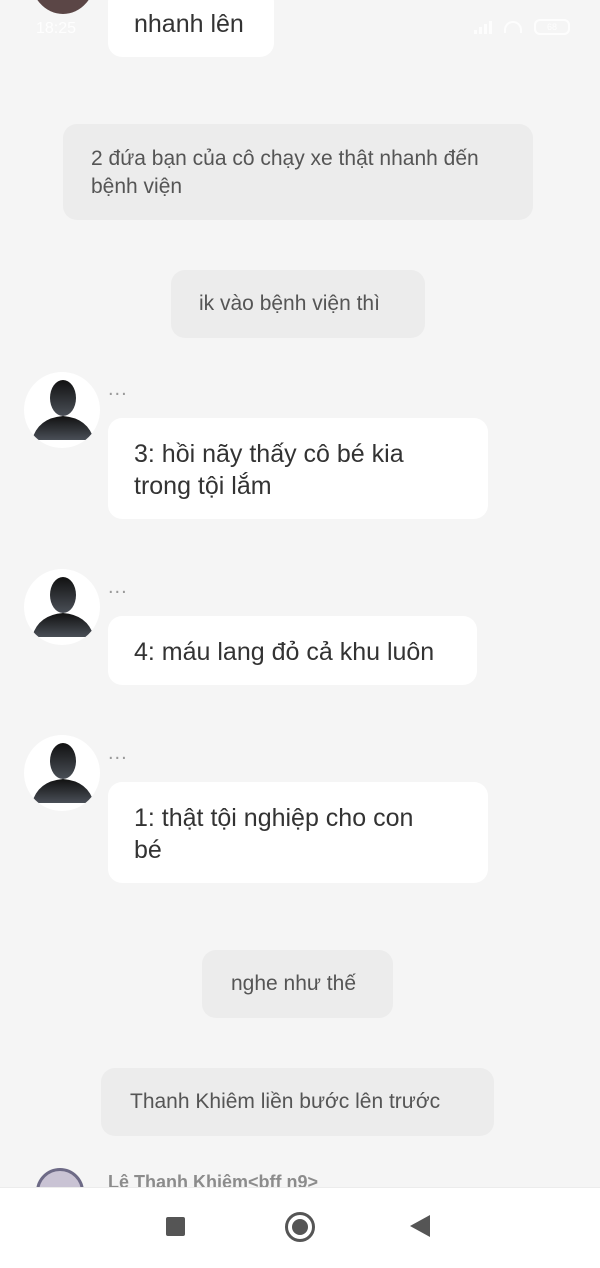 Image resolution: width=600 pixels, height=1268 pixels. What do you see at coordinates (189, 24) in the screenshot?
I see `message-text: nhanh lên` at bounding box center [189, 24].